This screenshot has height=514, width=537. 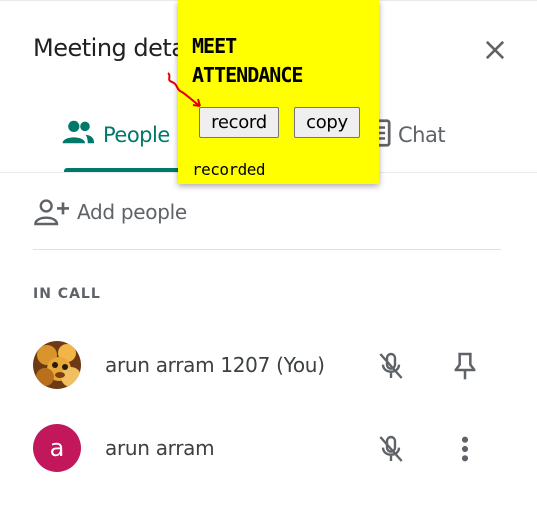 I want to click on people-icon, so click(x=78, y=132).